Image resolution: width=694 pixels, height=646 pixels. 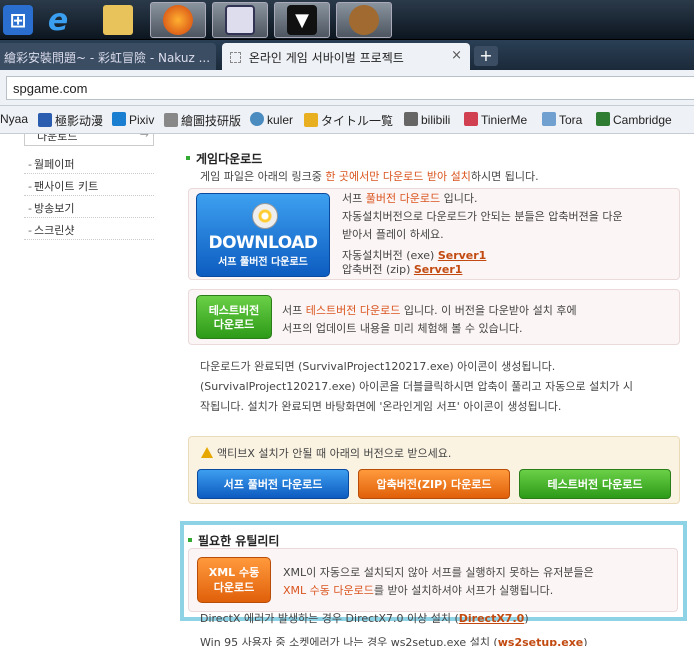 I want to click on warning-icon, so click(x=207, y=452).